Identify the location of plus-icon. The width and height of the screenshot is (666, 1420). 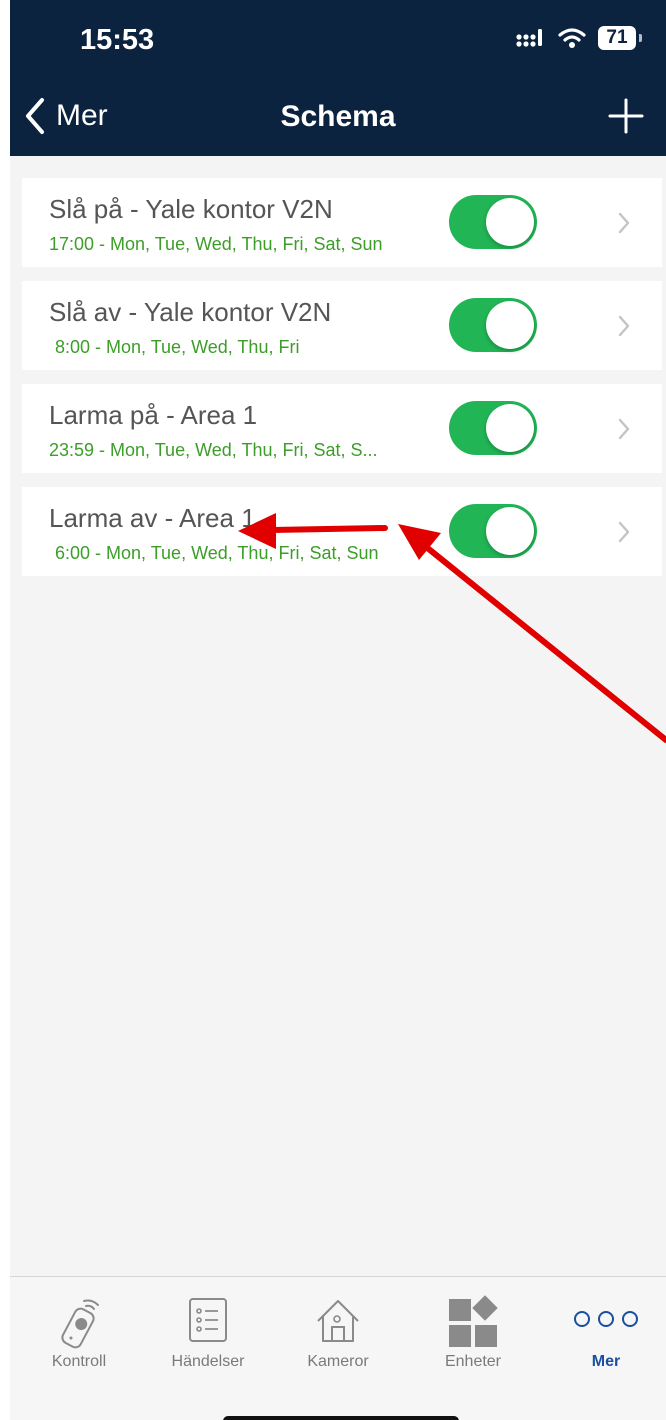
(626, 116).